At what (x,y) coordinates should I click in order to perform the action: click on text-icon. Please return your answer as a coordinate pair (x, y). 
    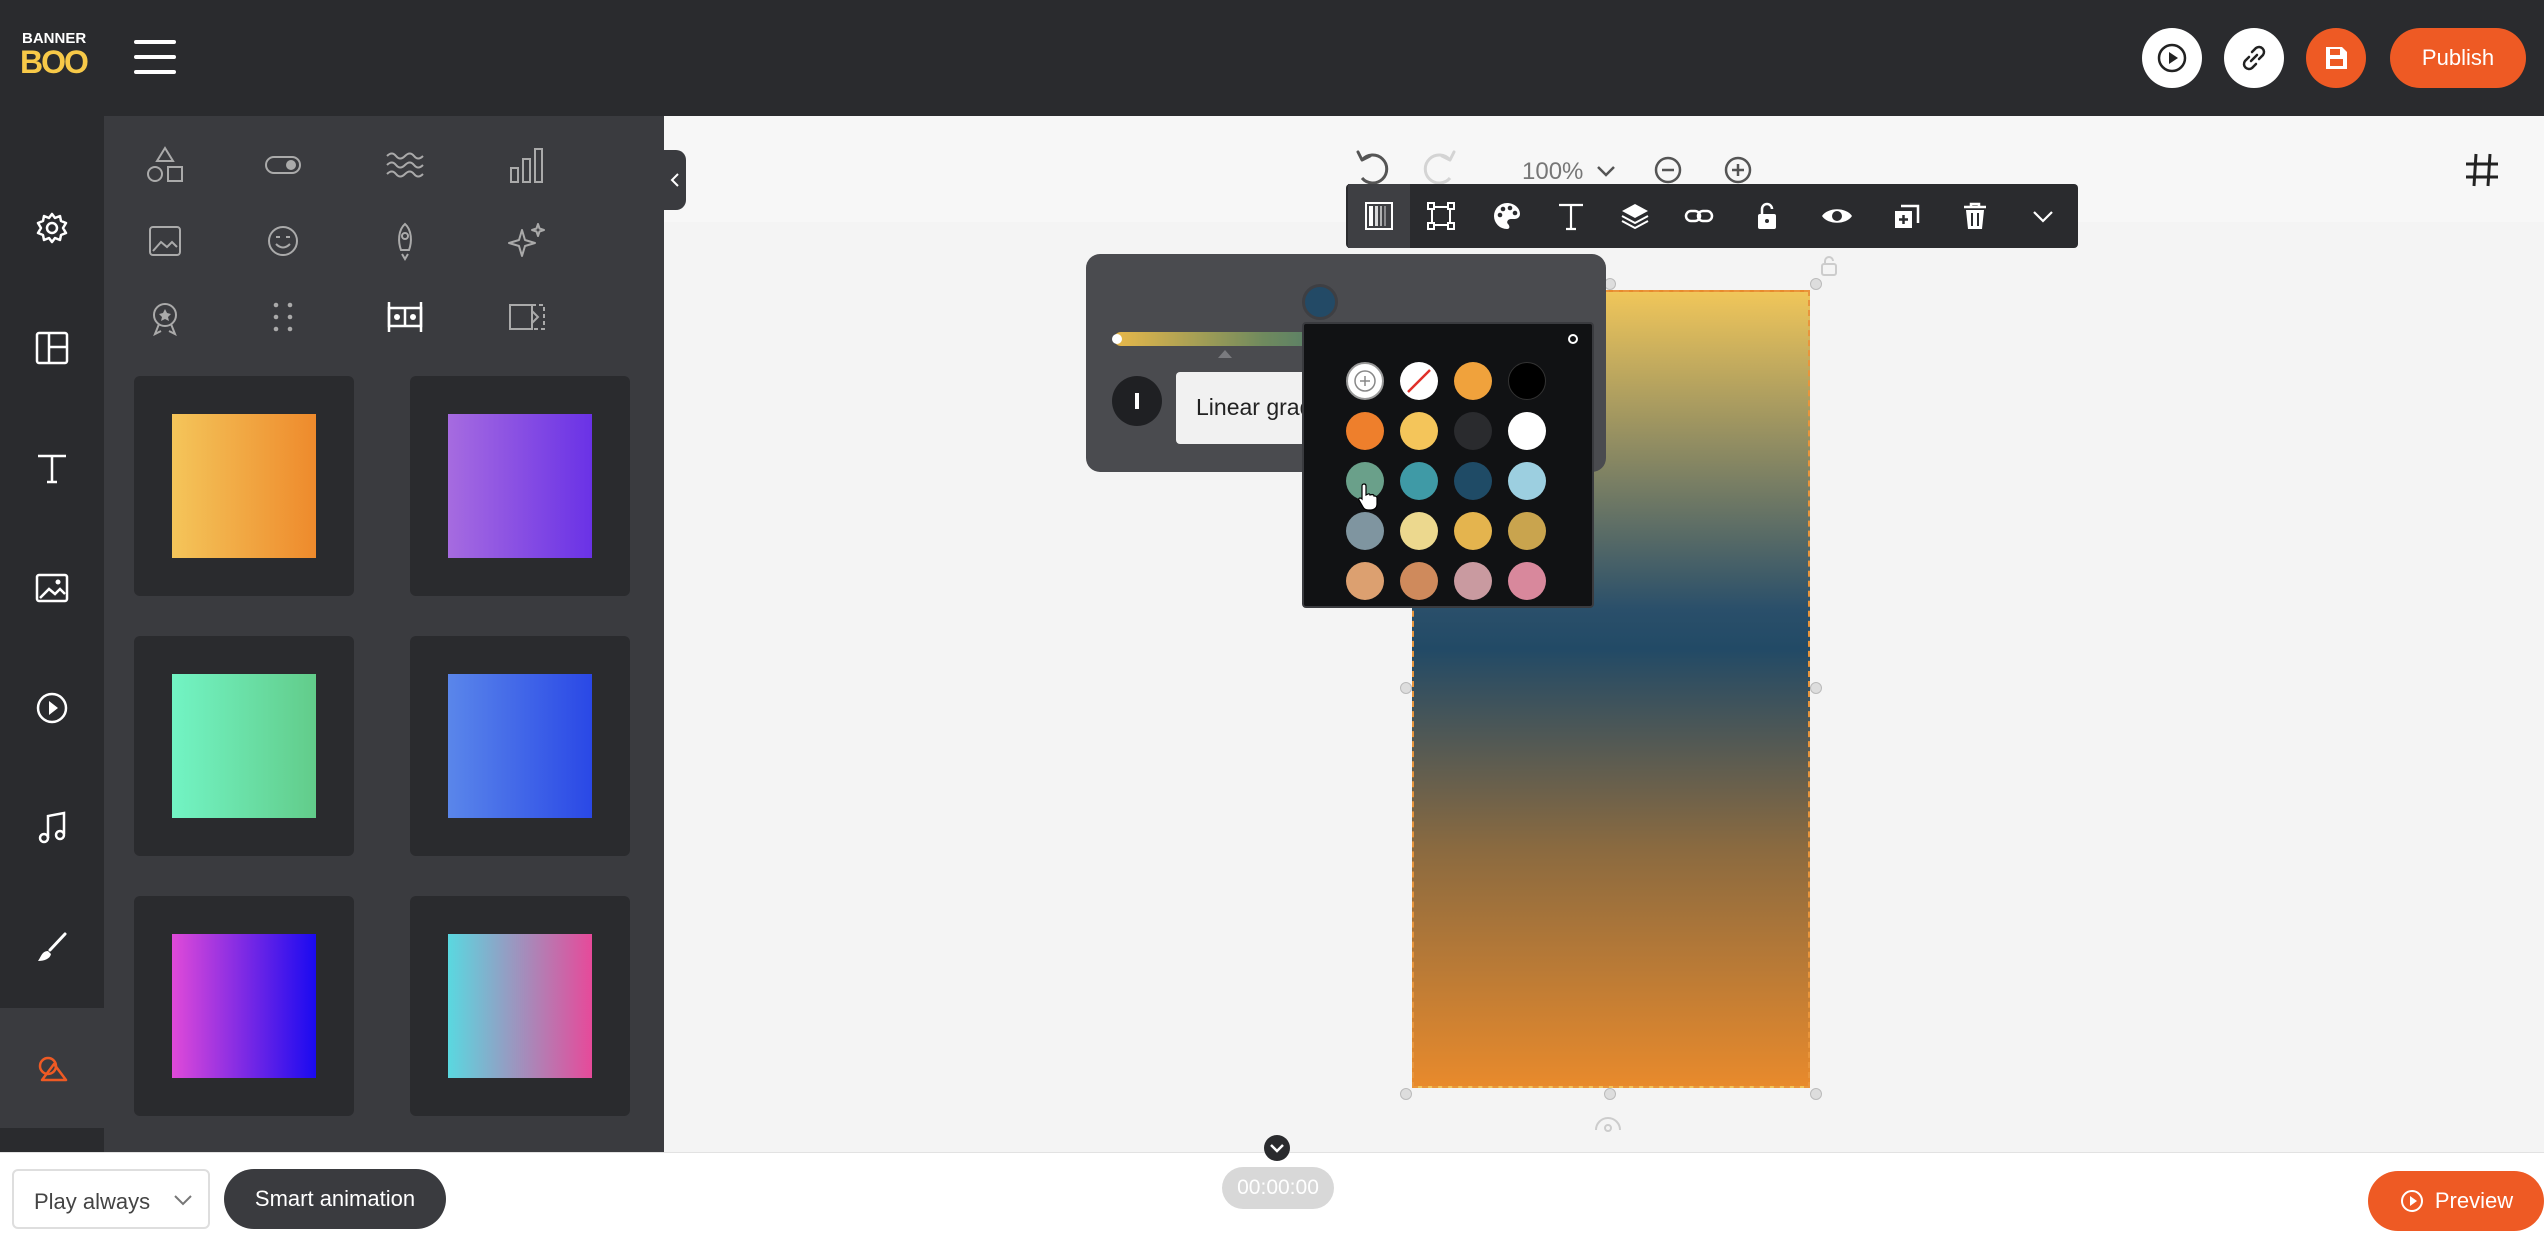
    Looking at the image, I should click on (52, 469).